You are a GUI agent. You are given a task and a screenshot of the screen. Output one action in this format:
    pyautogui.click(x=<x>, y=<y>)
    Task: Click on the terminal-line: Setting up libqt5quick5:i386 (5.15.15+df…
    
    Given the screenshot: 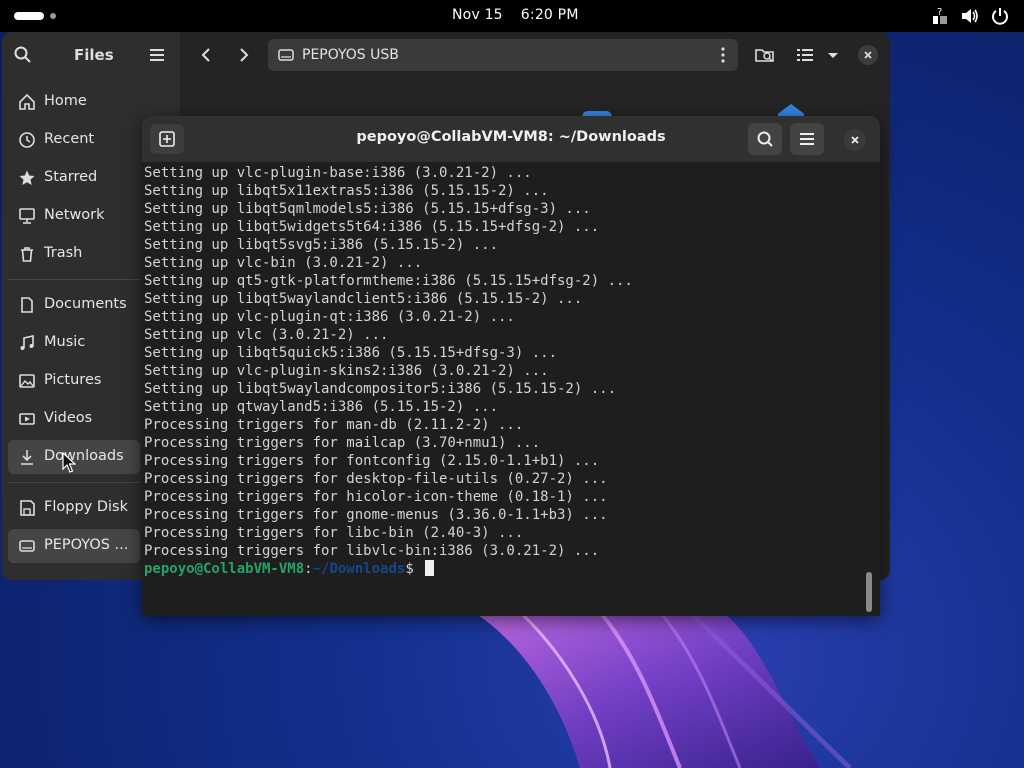 What is the action you would take?
    pyautogui.click(x=351, y=353)
    